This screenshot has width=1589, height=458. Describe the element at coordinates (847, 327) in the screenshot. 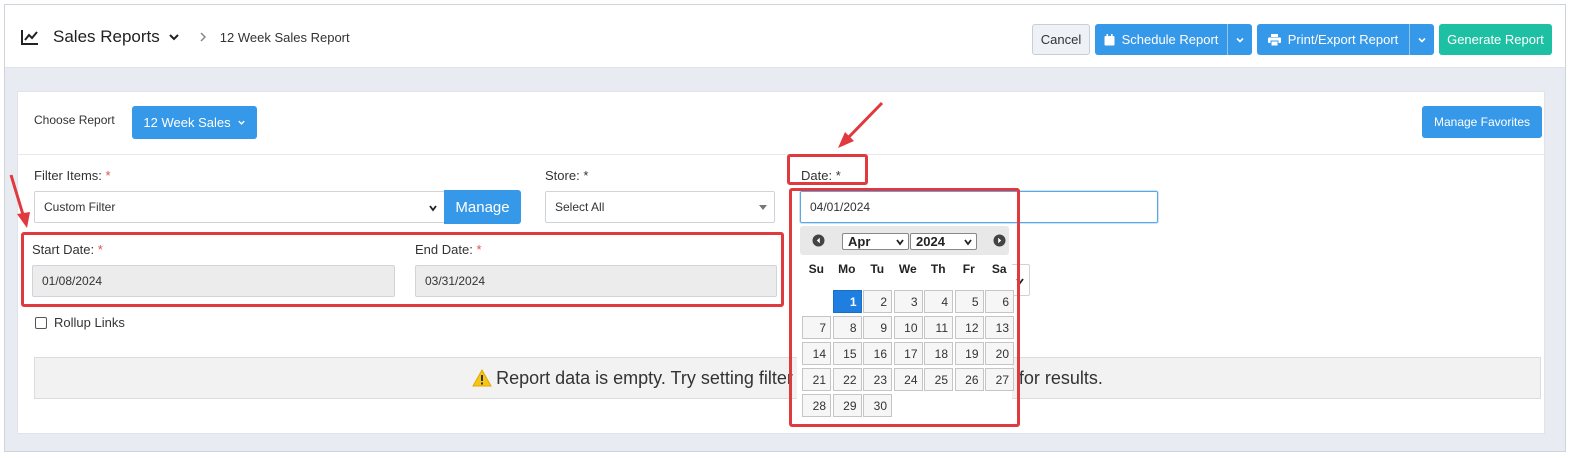

I see `calendar-day: 8` at that location.